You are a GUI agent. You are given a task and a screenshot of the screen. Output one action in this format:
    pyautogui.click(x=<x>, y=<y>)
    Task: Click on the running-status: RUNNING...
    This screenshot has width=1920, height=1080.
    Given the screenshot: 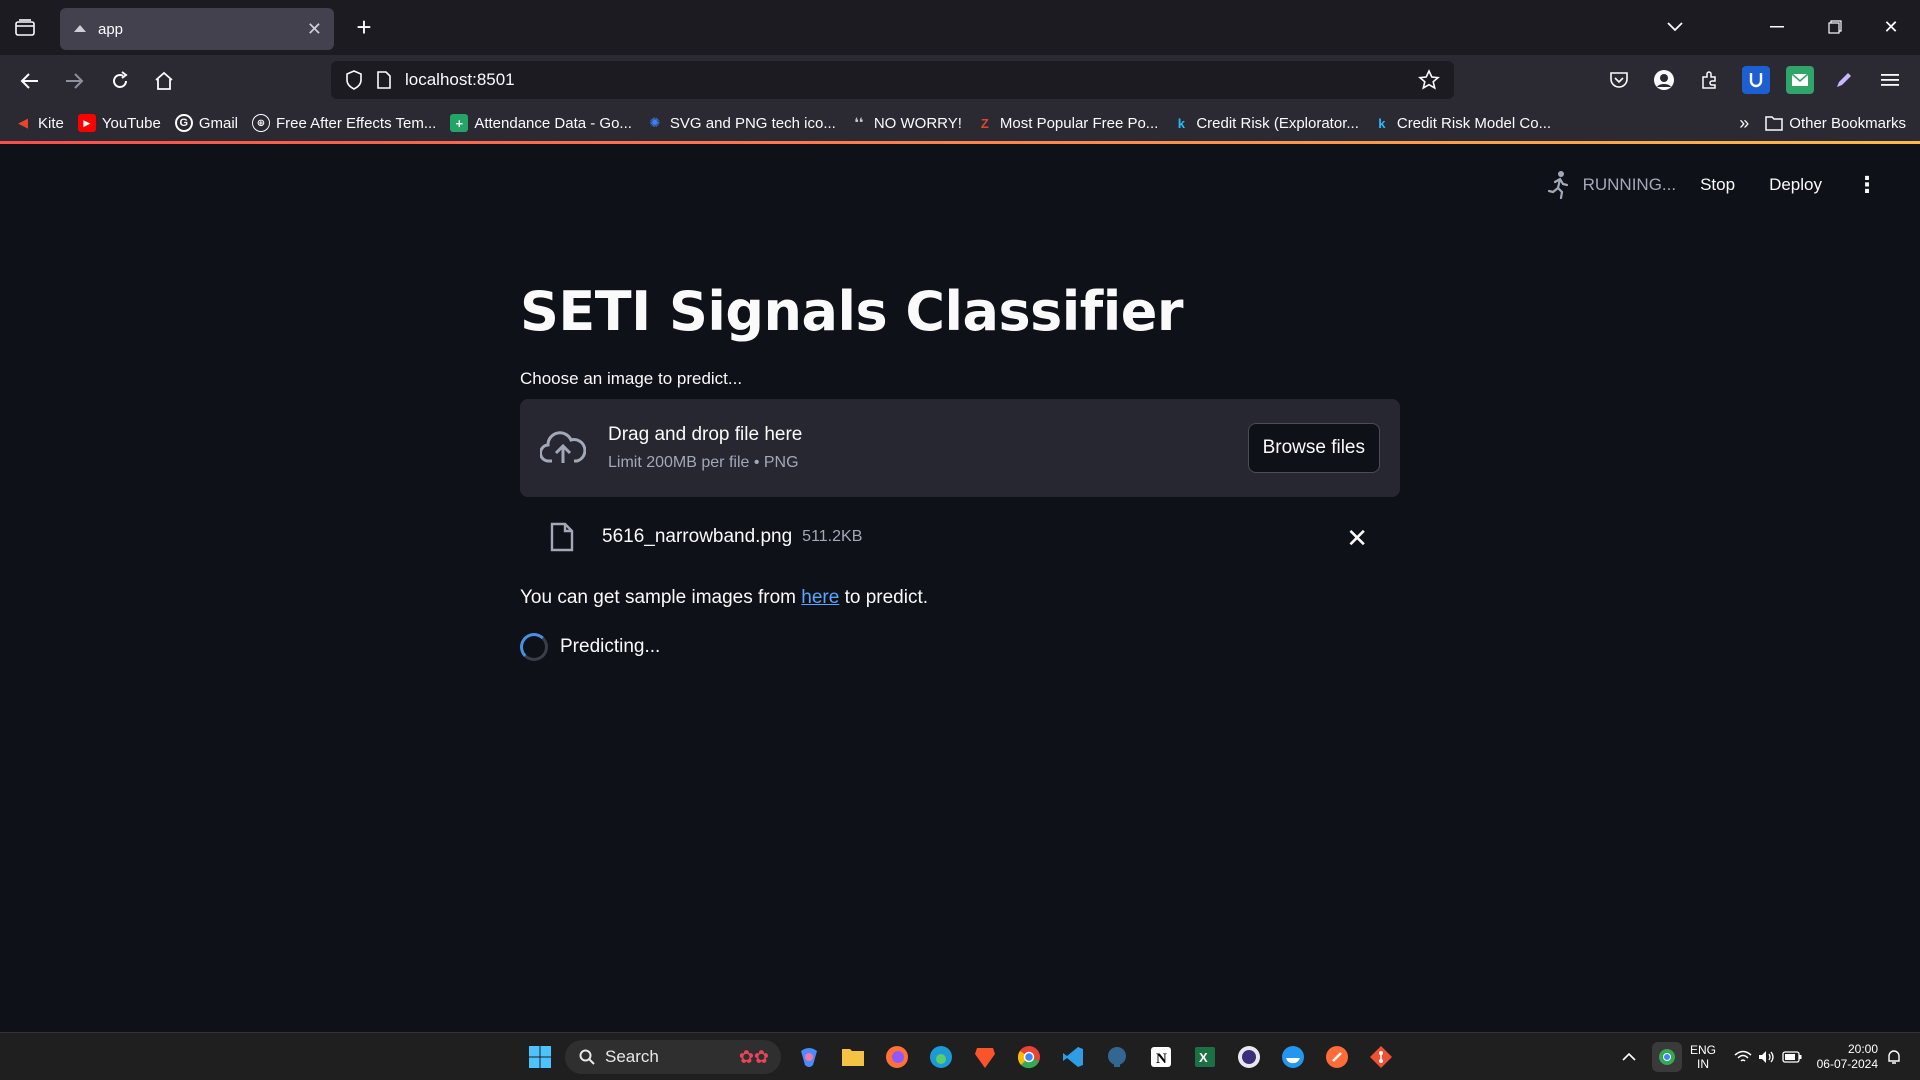 What is the action you would take?
    pyautogui.click(x=1611, y=185)
    